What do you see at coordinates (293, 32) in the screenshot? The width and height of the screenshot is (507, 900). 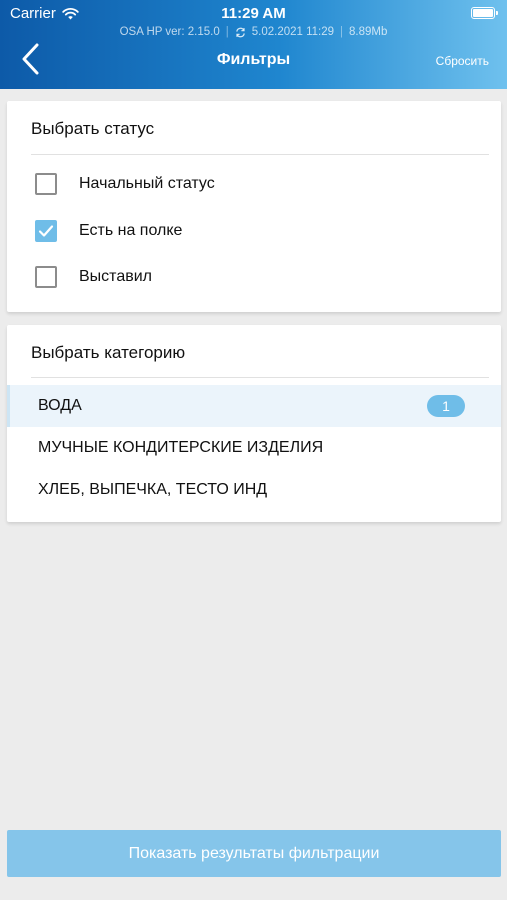 I see `sync-time: 5.02.2021 11:29` at bounding box center [293, 32].